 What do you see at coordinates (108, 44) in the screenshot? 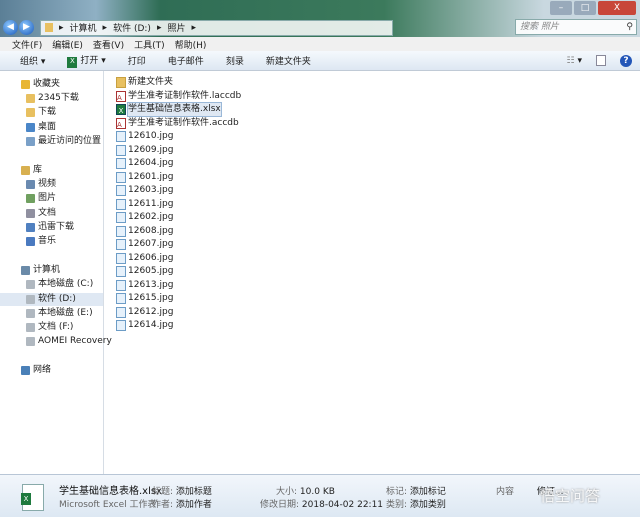
I see `menu-view: 查看(V)` at bounding box center [108, 44].